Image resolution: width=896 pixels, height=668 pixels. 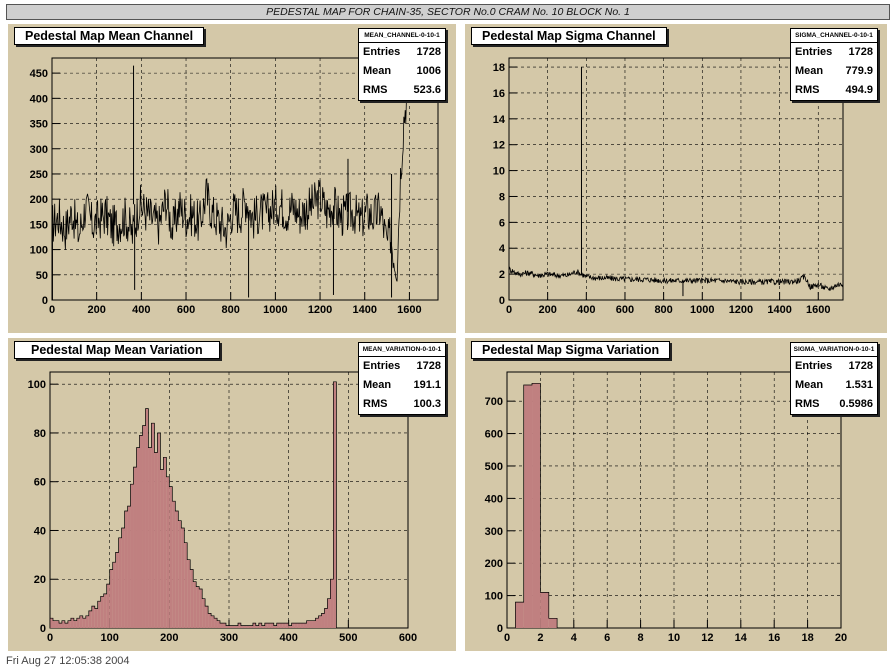 What do you see at coordinates (428, 71) in the screenshot?
I see `stats-value: 1006` at bounding box center [428, 71].